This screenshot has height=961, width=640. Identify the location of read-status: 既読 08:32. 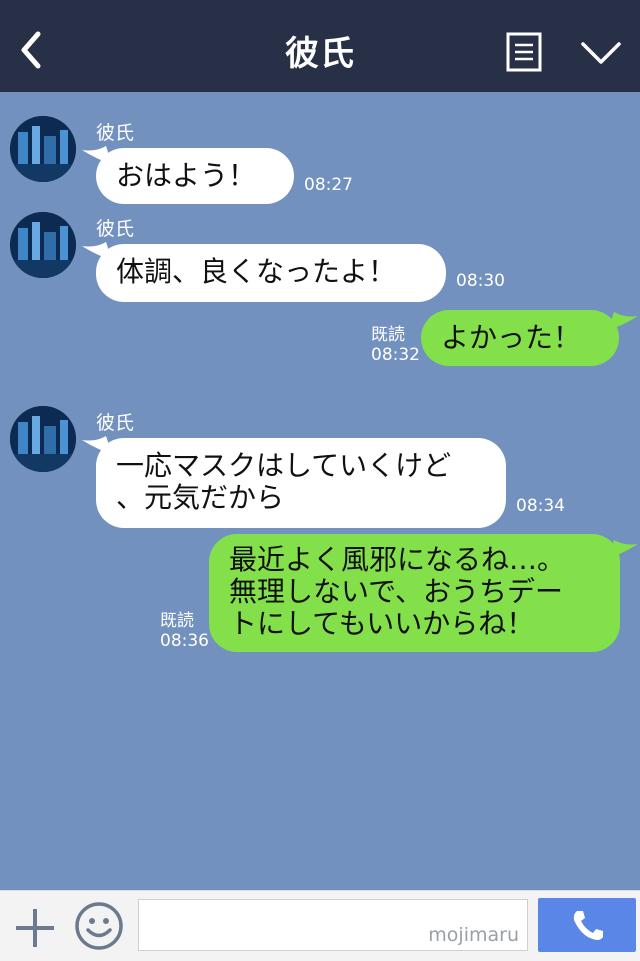
(395, 345).